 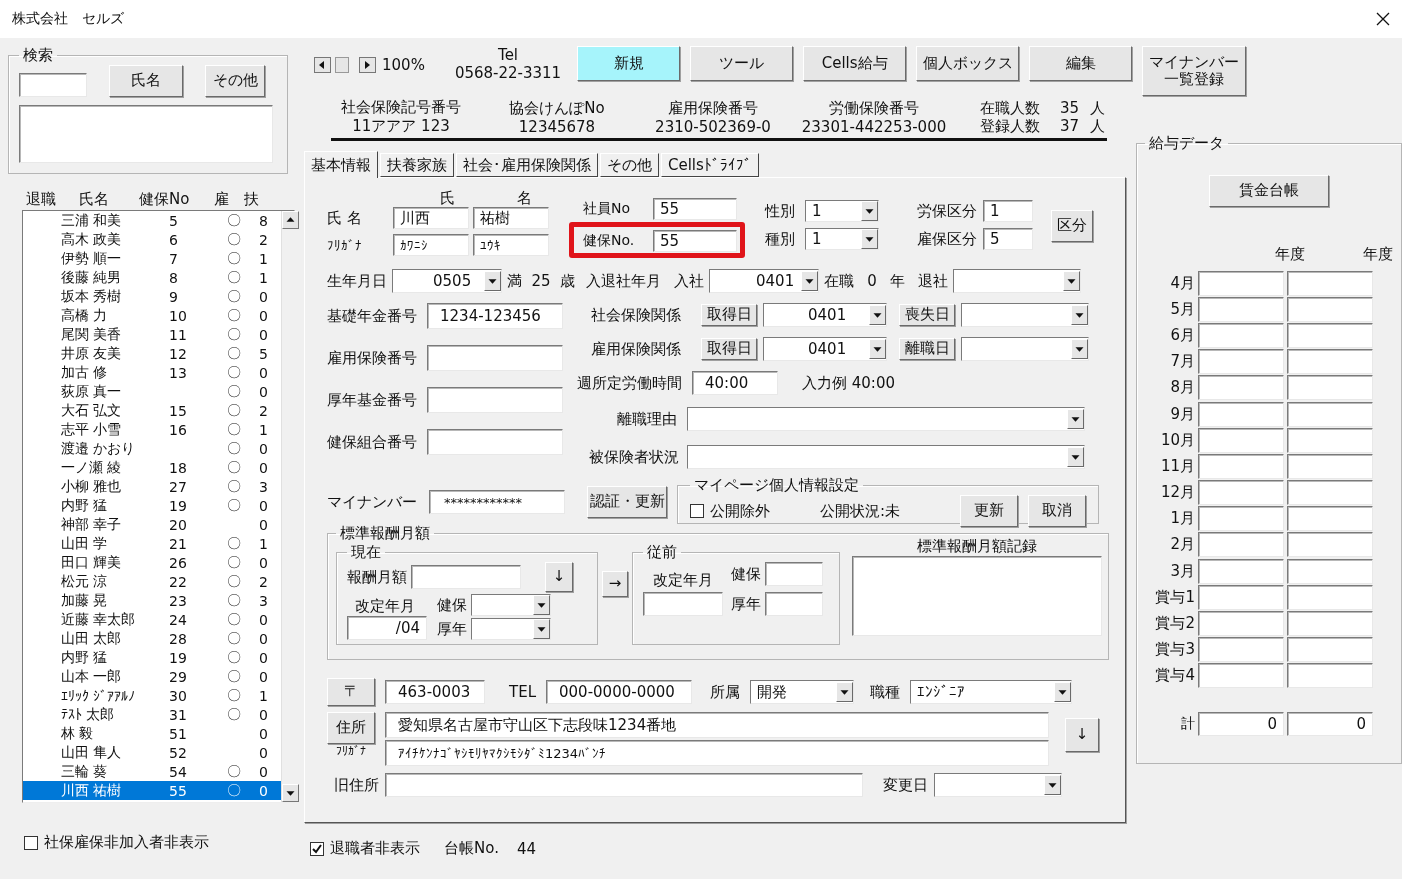 What do you see at coordinates (1194, 71) in the screenshot?
I see `button: マイナンバー一覧登録` at bounding box center [1194, 71].